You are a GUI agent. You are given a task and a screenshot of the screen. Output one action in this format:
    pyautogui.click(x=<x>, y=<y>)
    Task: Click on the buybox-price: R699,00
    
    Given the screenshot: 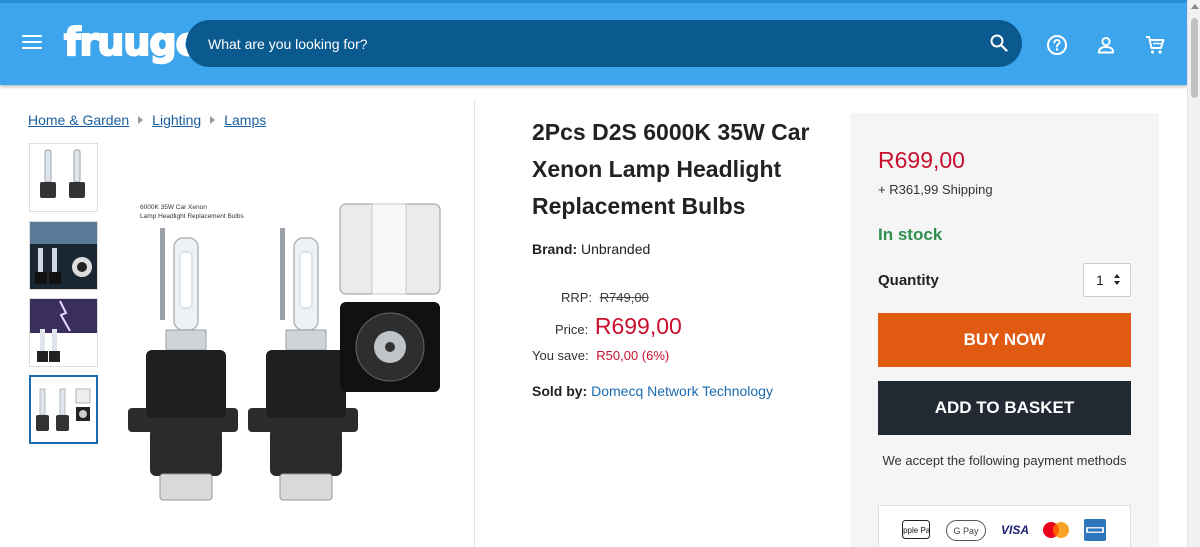 What is the action you would take?
    pyautogui.click(x=921, y=160)
    